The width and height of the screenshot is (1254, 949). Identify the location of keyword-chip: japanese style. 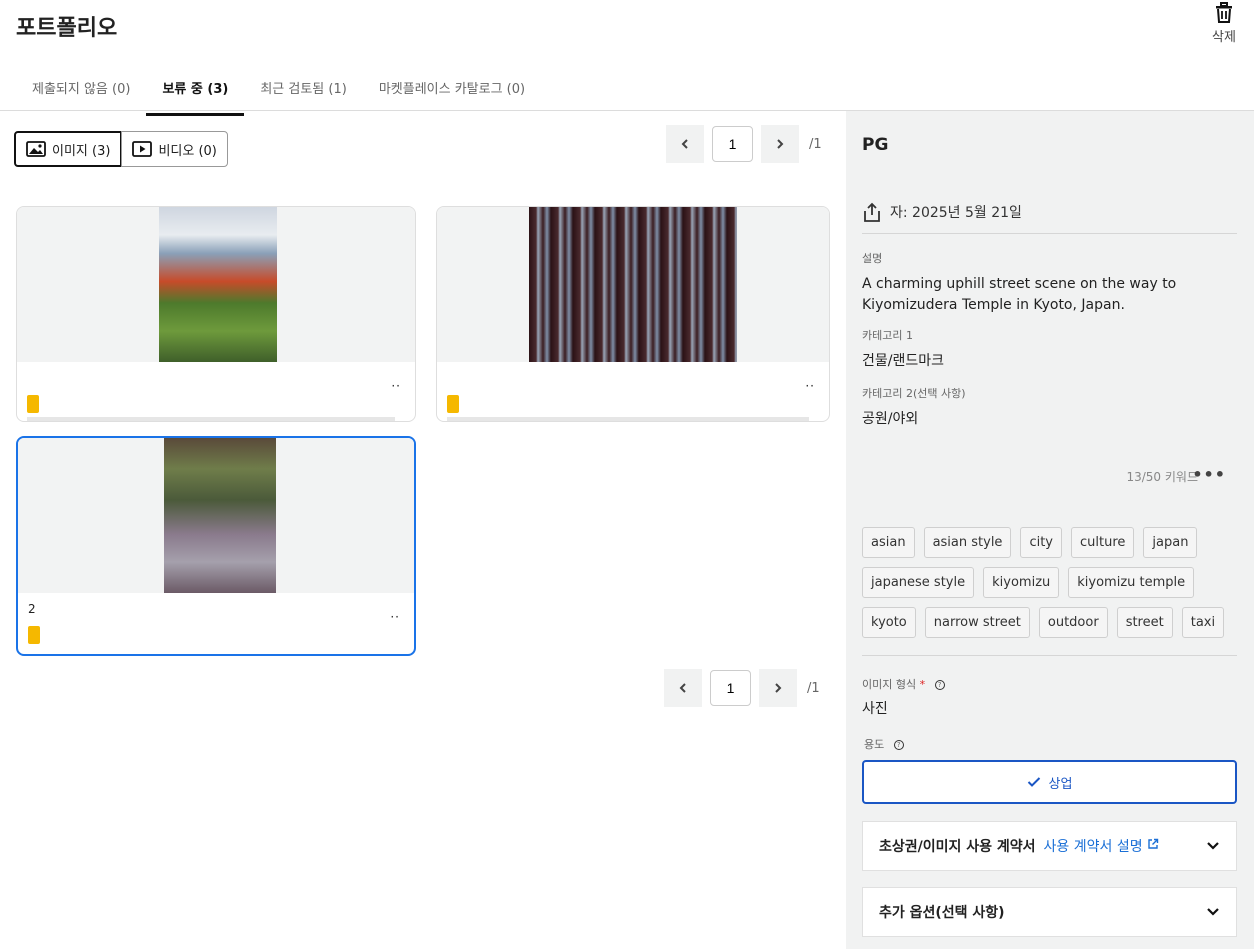
(918, 582).